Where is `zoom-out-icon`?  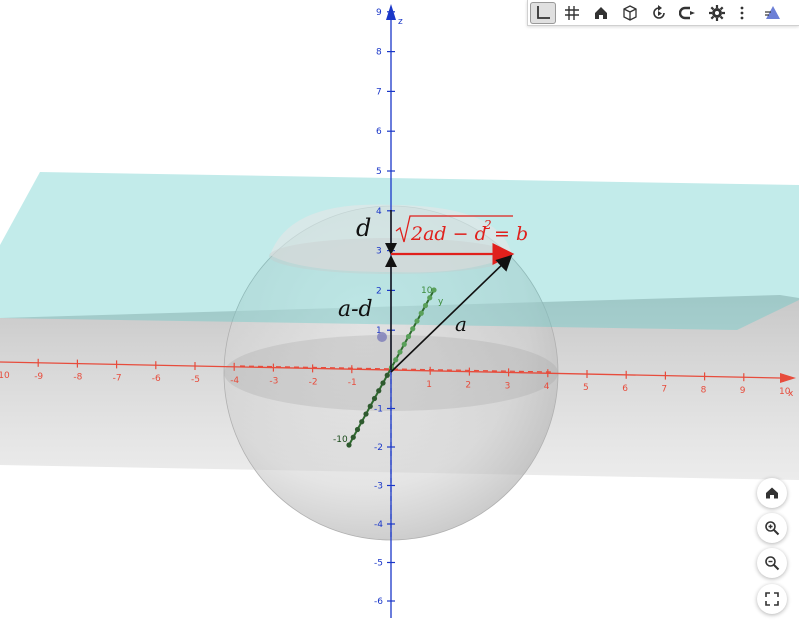
zoom-out-icon is located at coordinates (772, 563).